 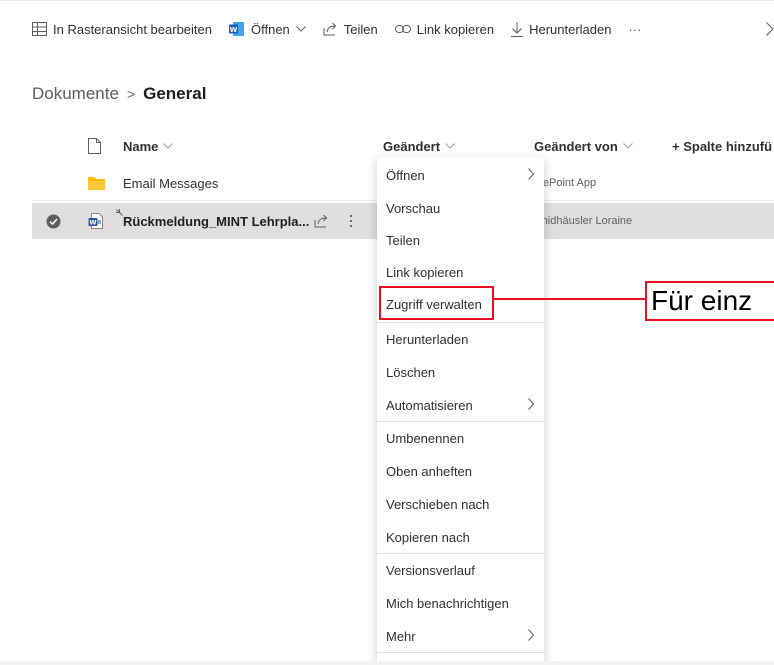 I want to click on more-actions-label: ···, so click(x=635, y=29).